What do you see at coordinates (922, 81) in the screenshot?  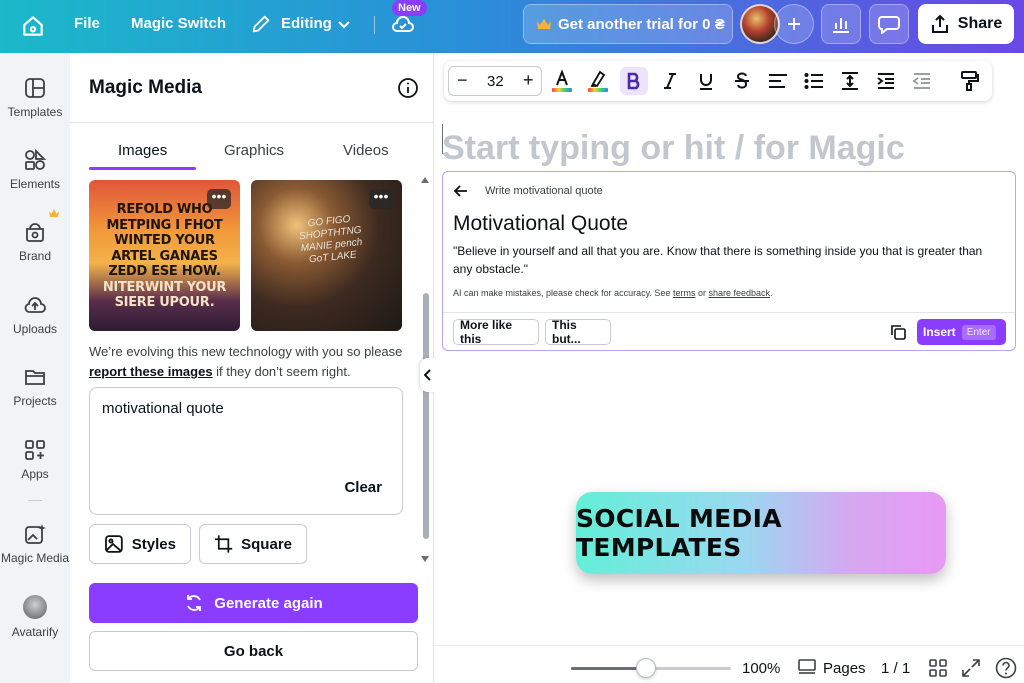 I see `outdent-button` at bounding box center [922, 81].